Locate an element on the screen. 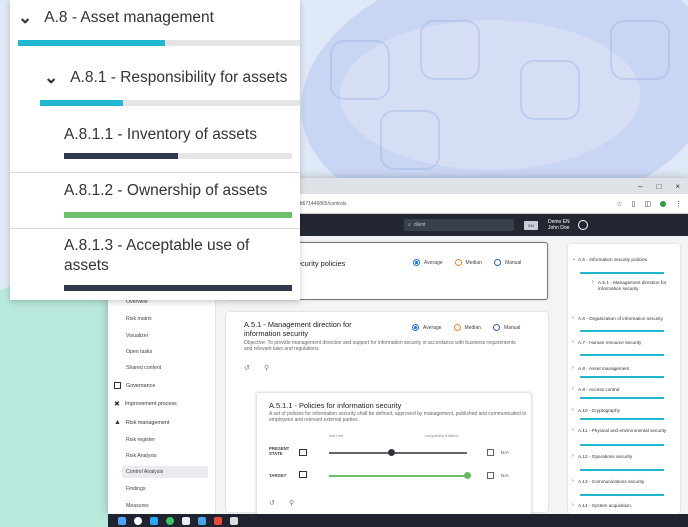 This screenshot has height=527, width=688. tree-item-a5: ⌄ A.5 - Information security policies is located at coordinates (623, 259).